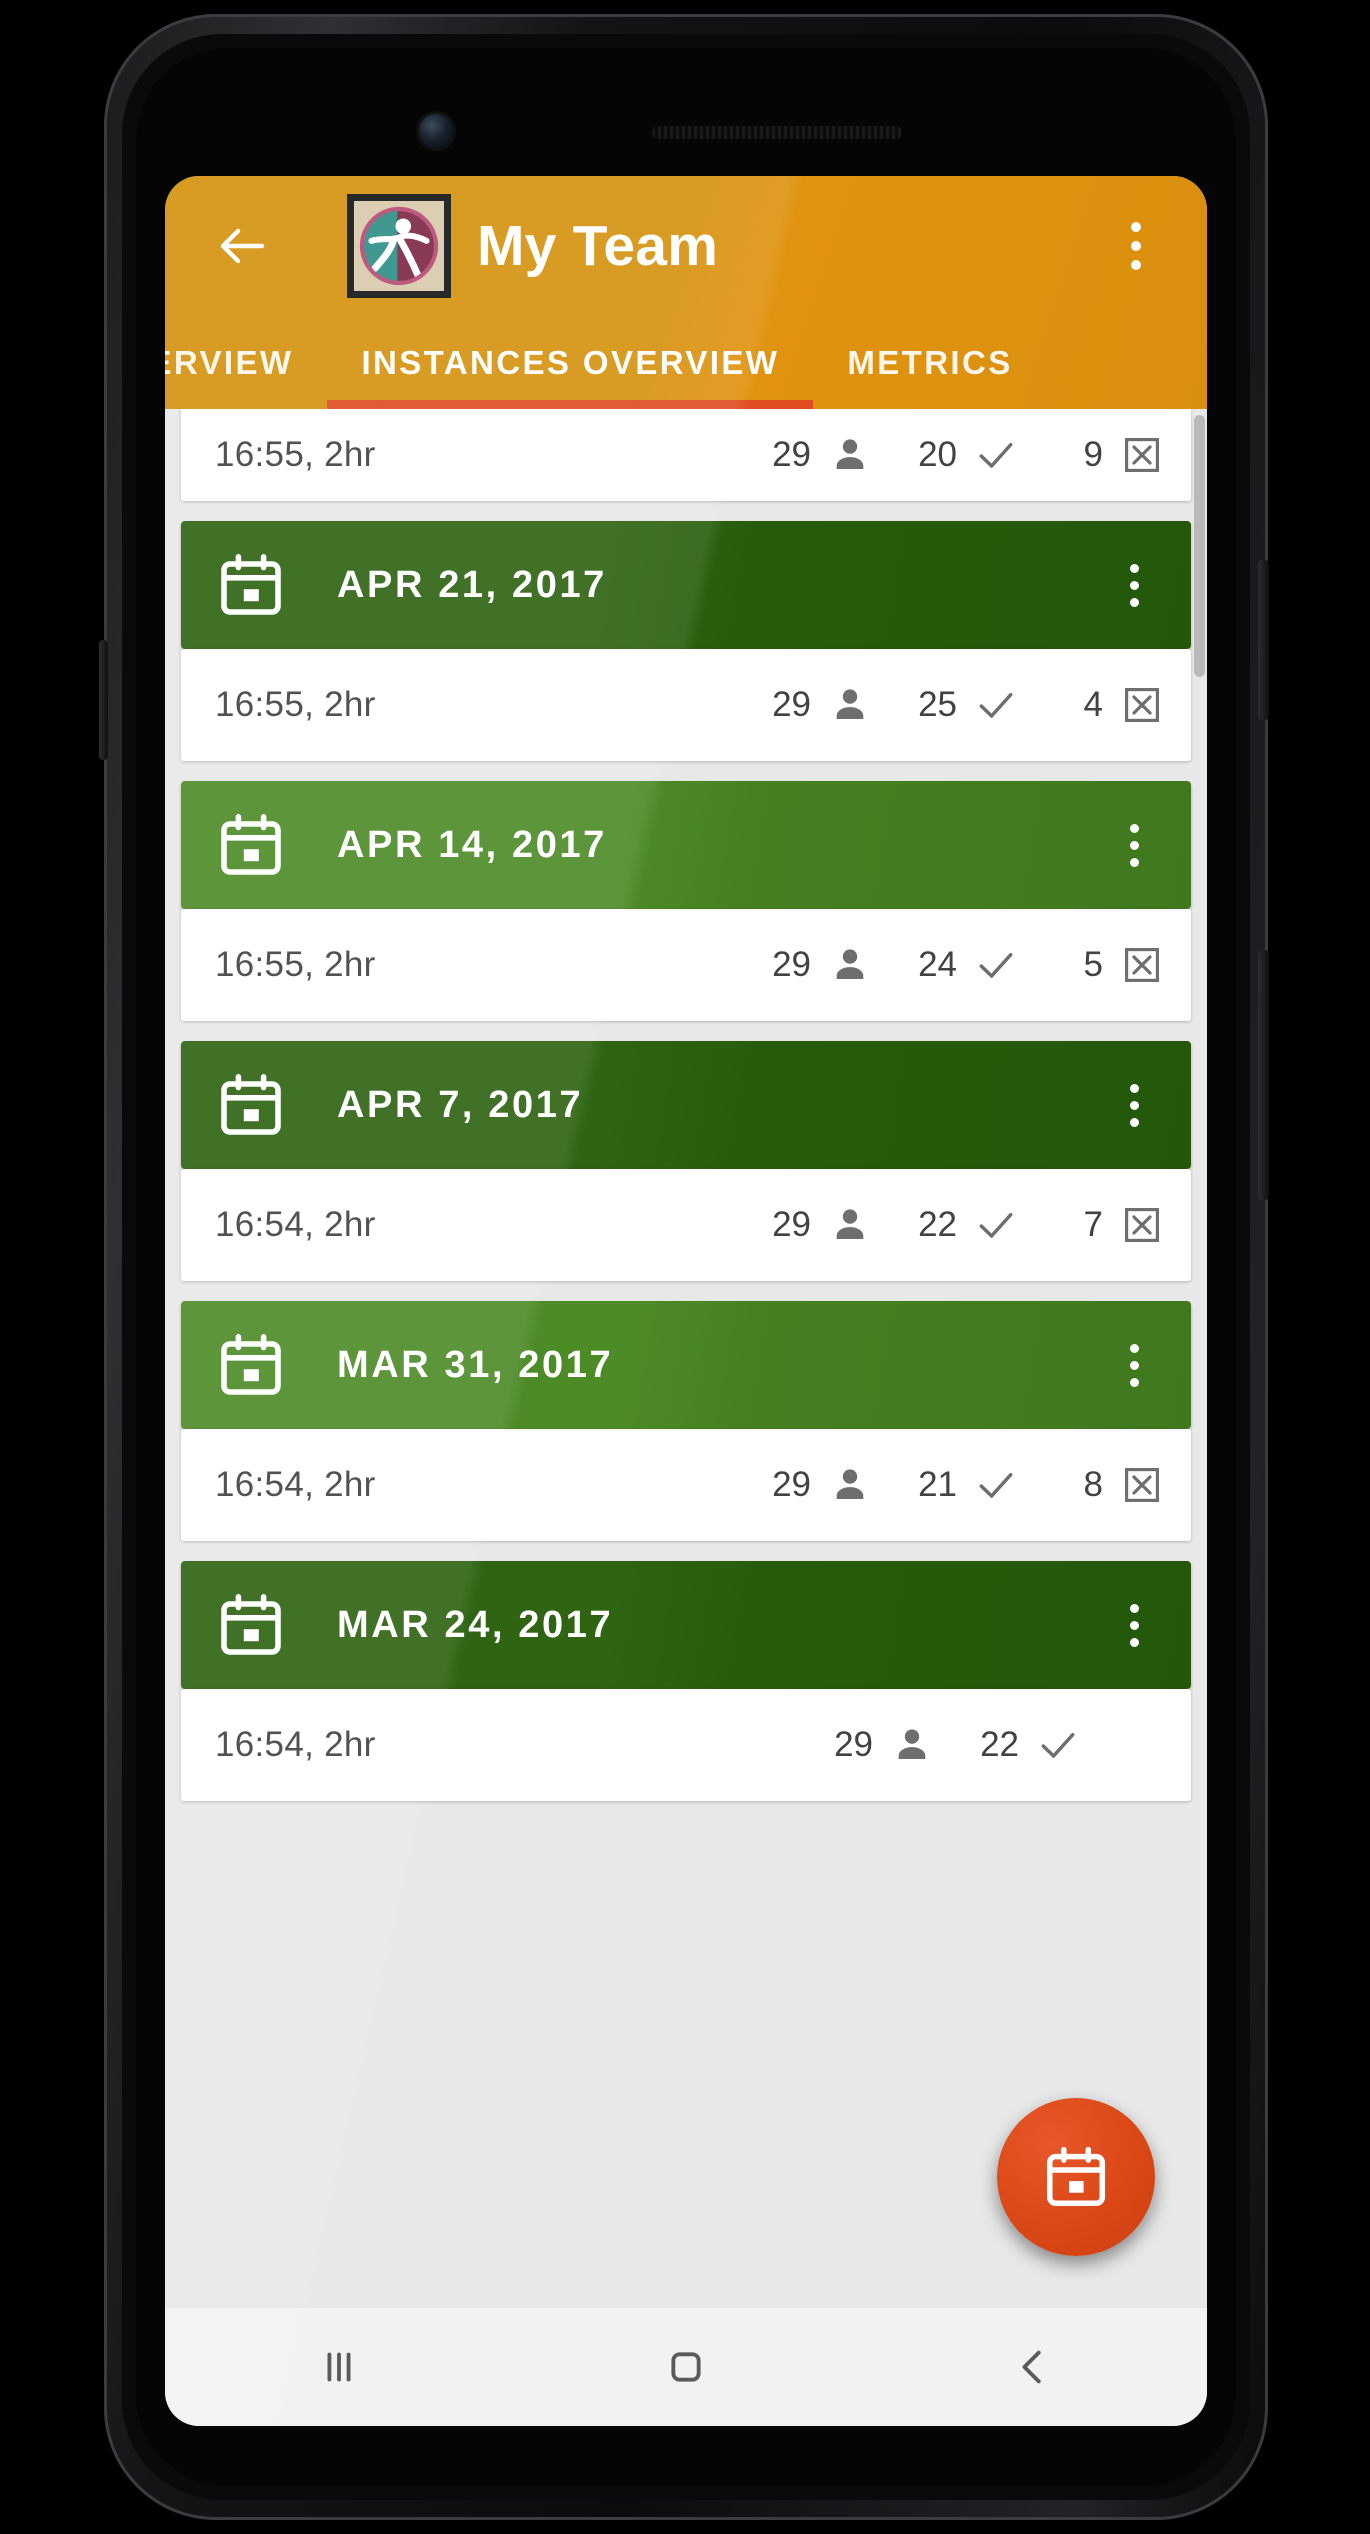 The height and width of the screenshot is (2534, 1370). I want to click on power-button, so click(1263, 1075).